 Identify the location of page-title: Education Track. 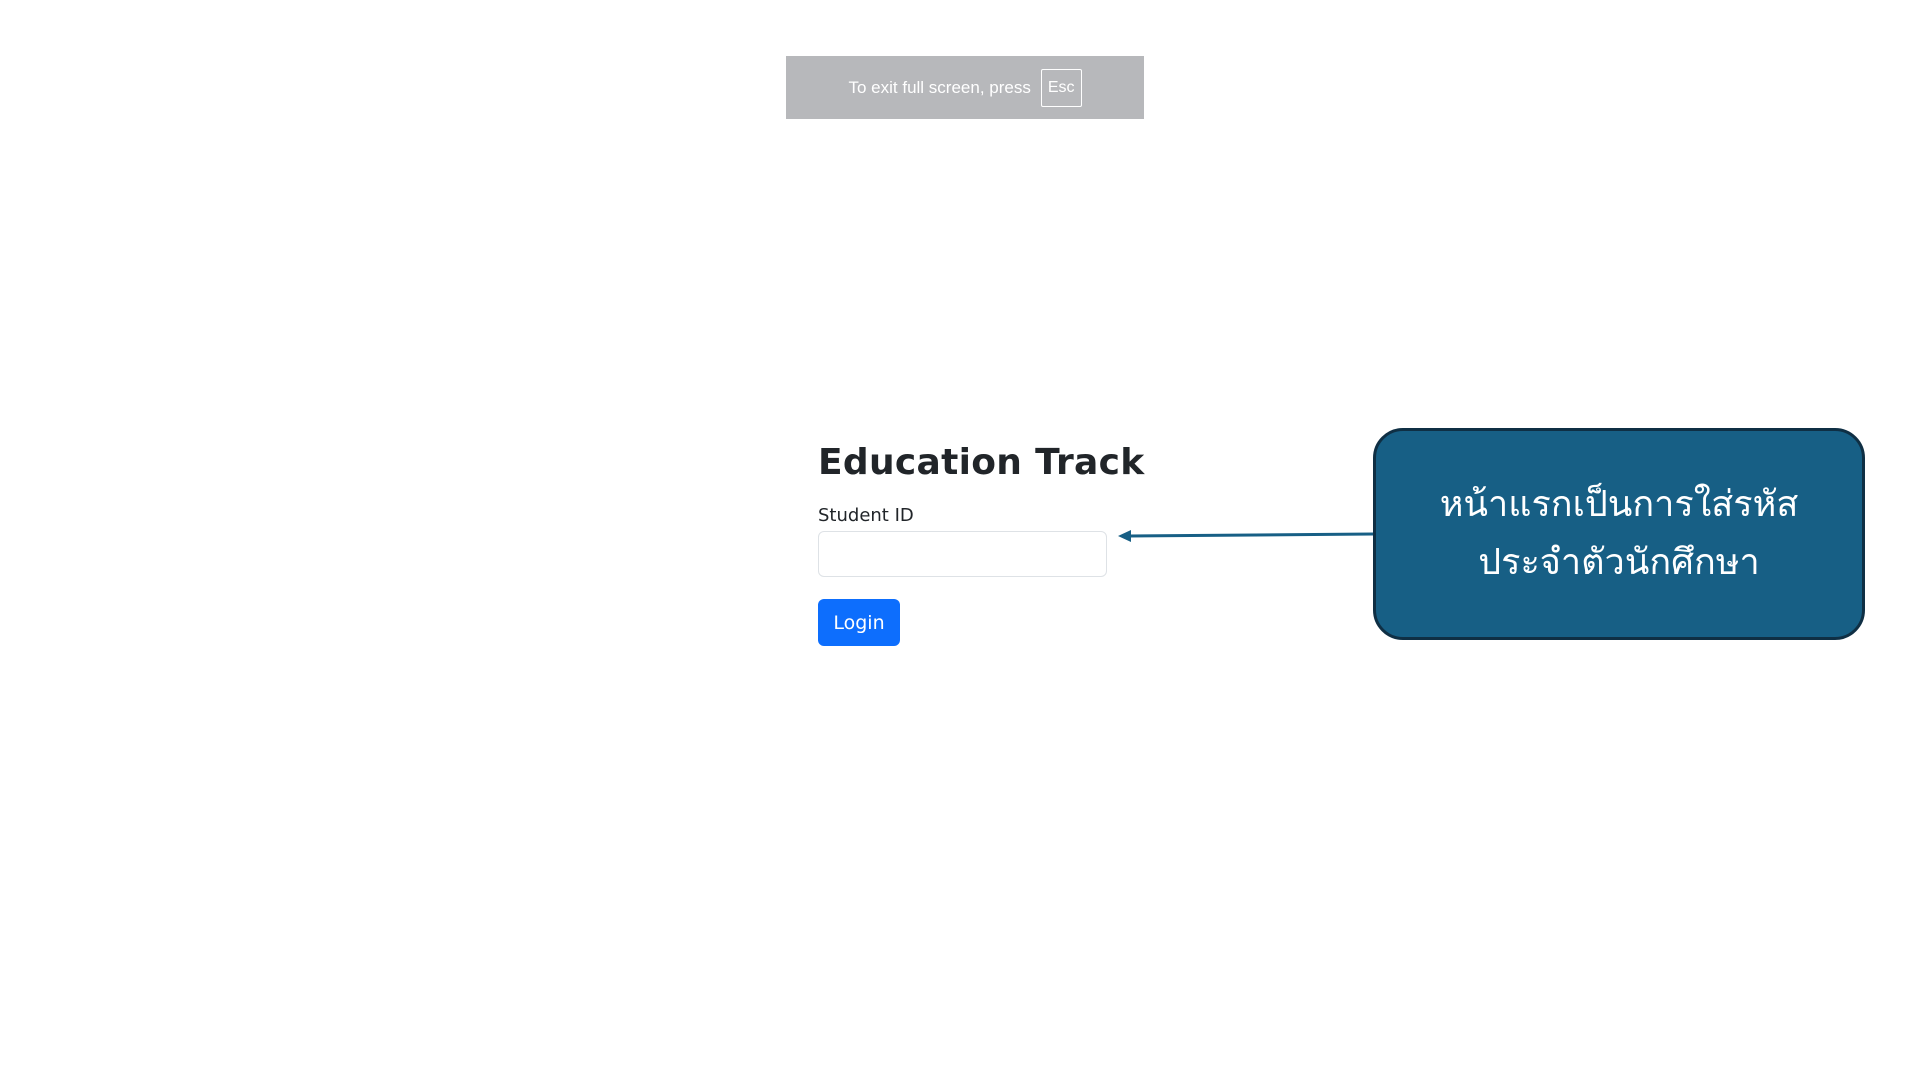
(981, 462).